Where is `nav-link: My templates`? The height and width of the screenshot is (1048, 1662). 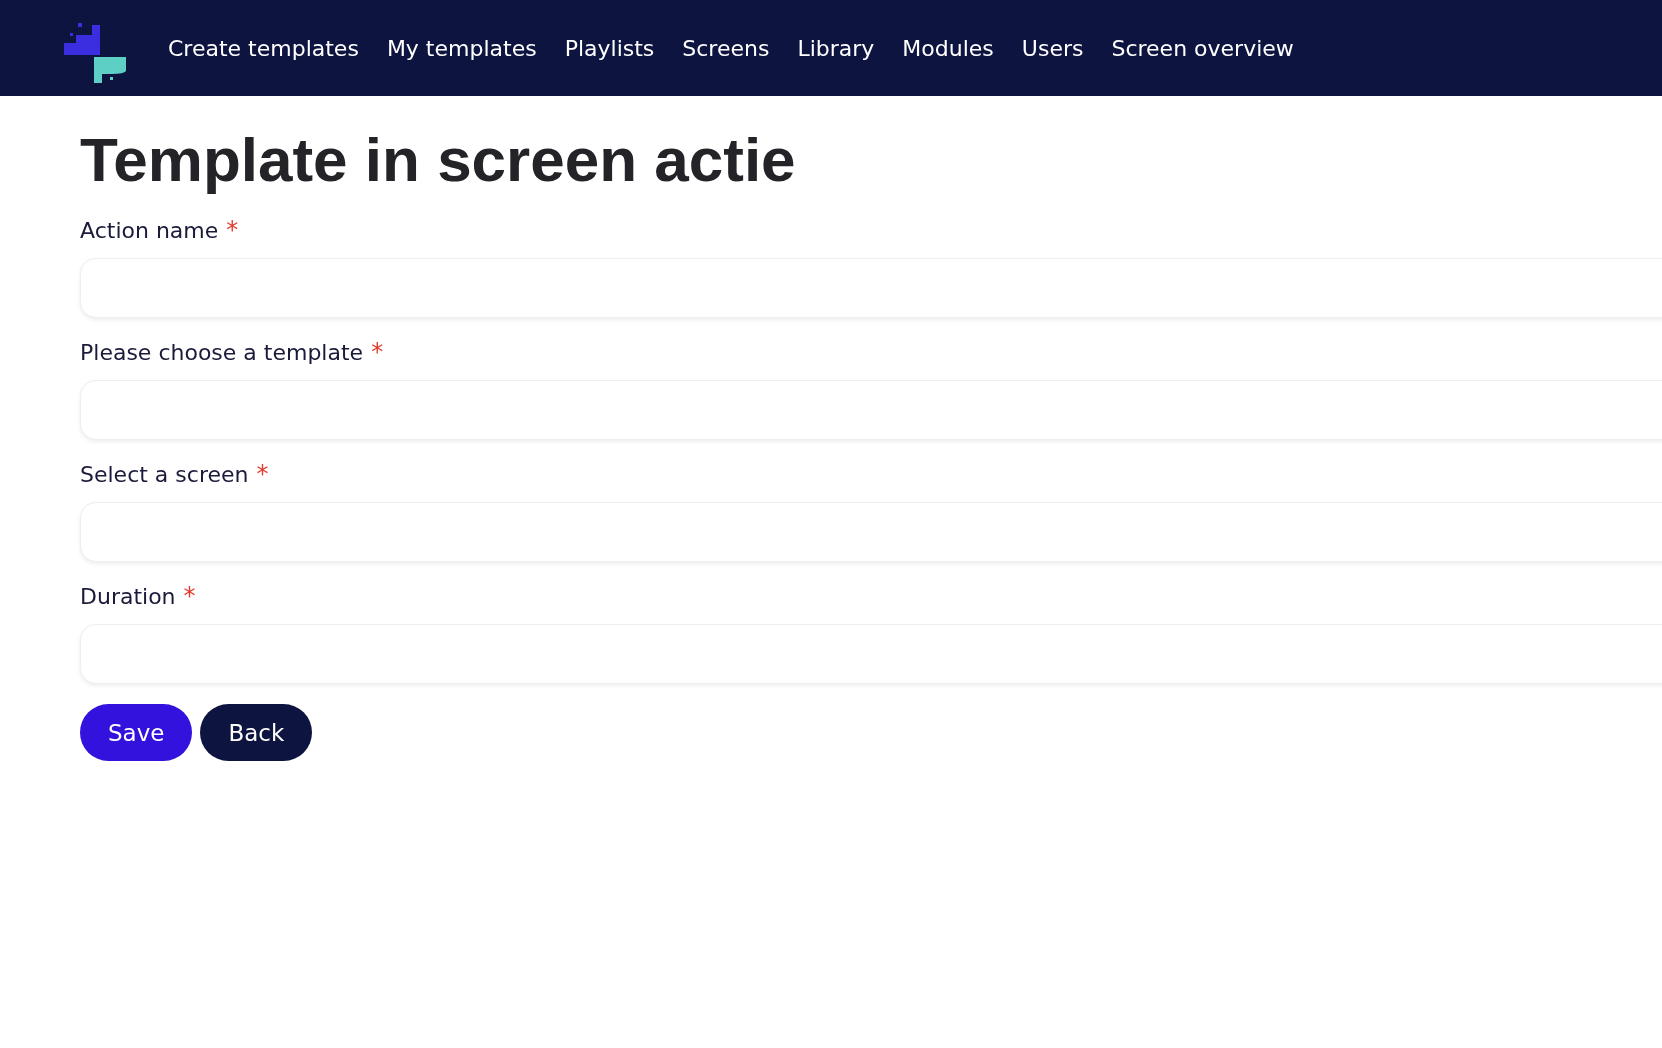
nav-link: My templates is located at coordinates (461, 48).